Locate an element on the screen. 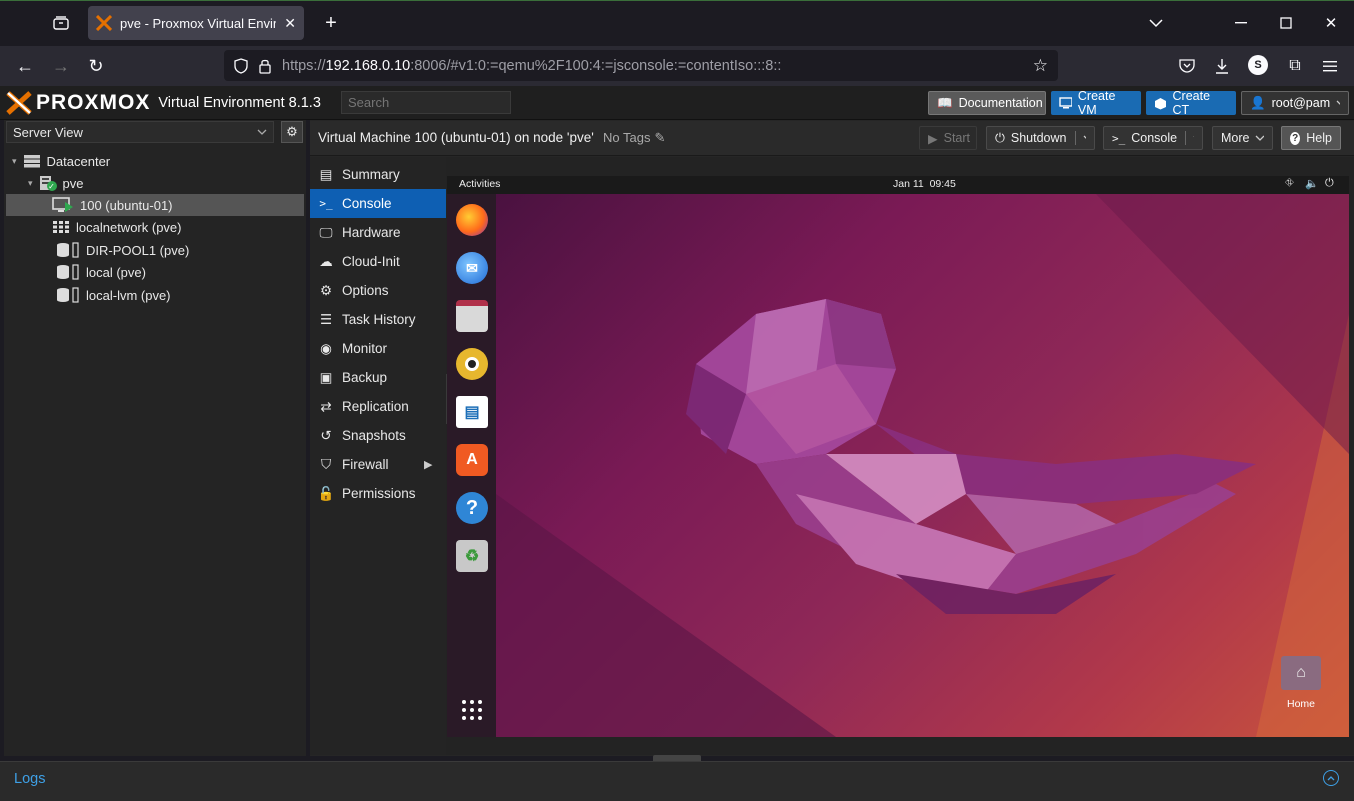  menu-item-options: ⚙ Options is located at coordinates (378, 290).